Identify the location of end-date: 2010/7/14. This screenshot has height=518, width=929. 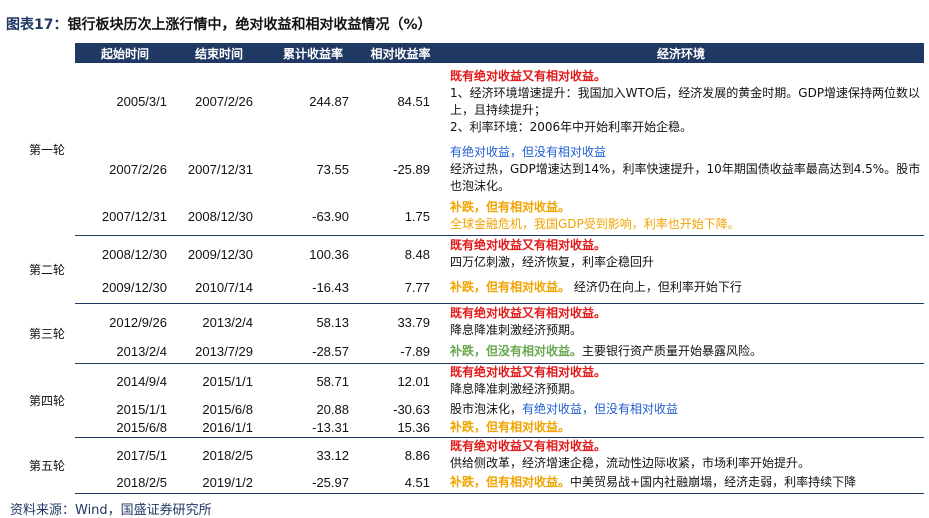
(219, 288).